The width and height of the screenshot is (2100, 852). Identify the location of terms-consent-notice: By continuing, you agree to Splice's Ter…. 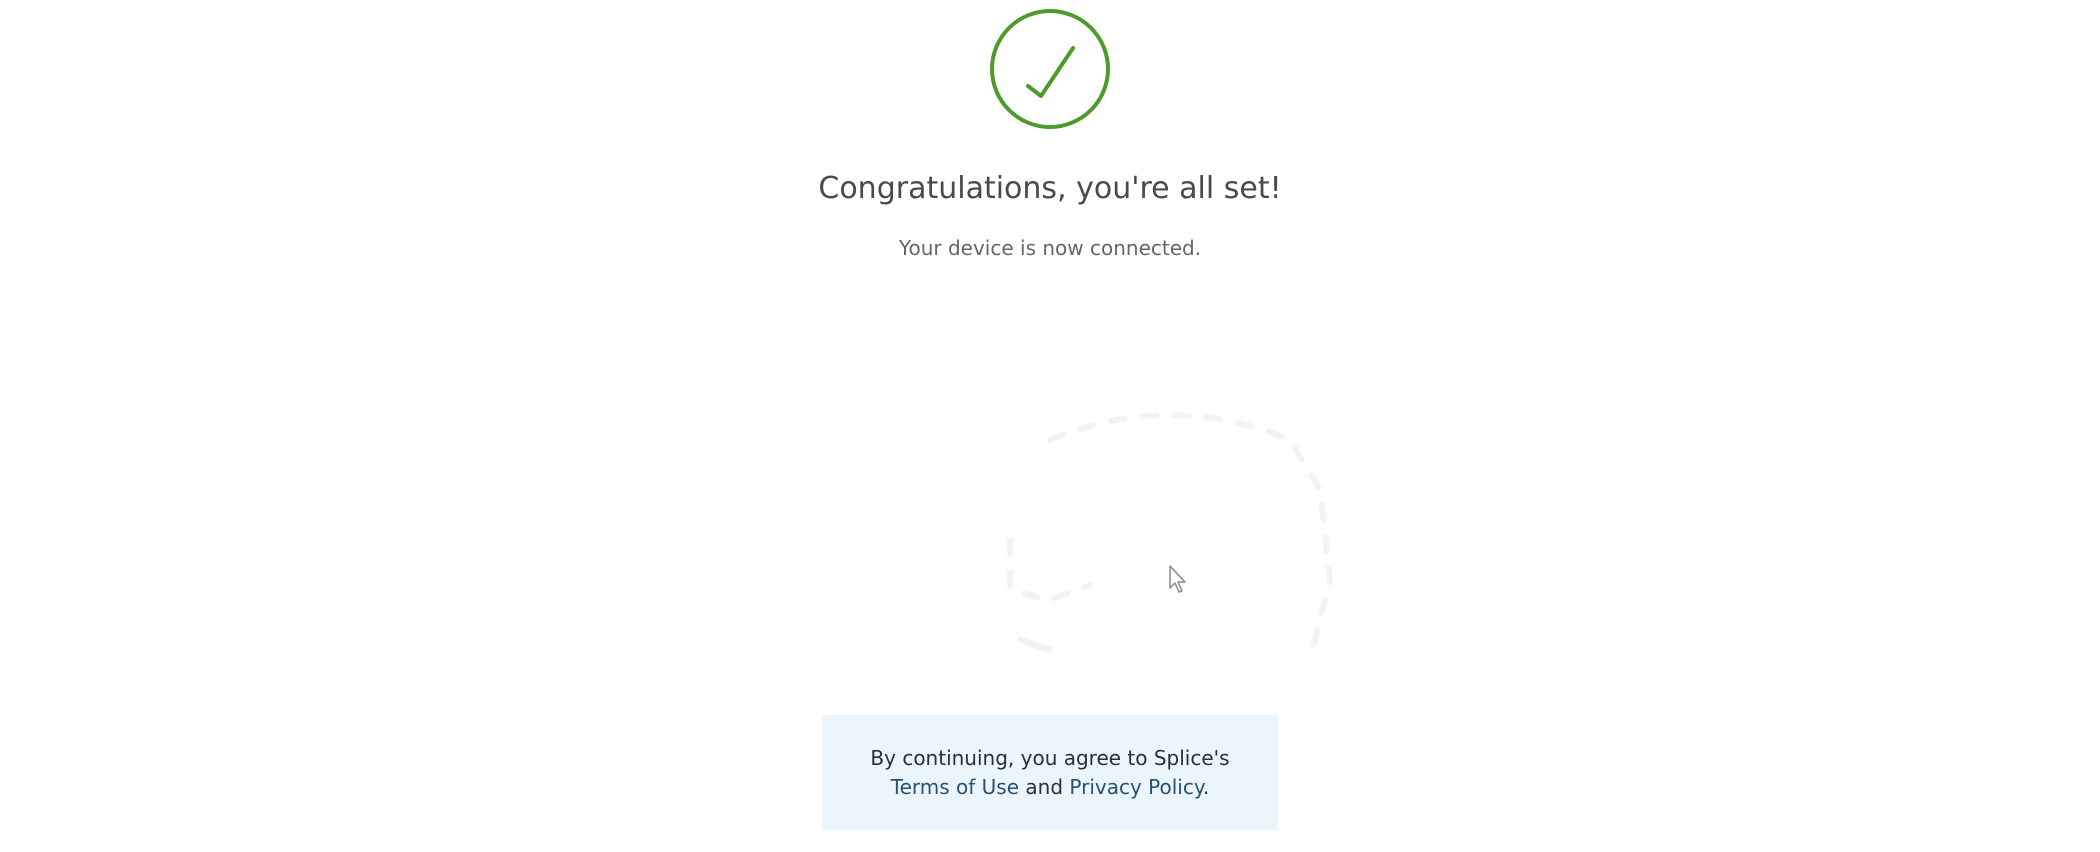
(1050, 772).